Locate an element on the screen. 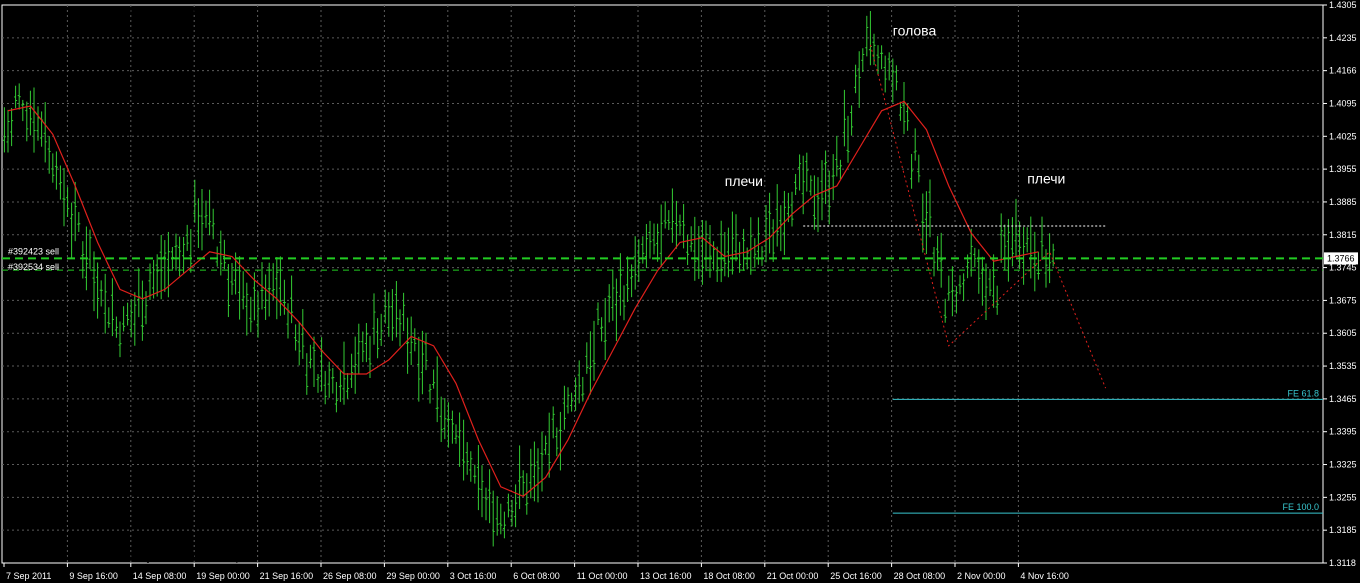 Image resolution: width=1360 pixels, height=583 pixels. x-tick-label: 19 Sep 00:00 is located at coordinates (223, 576).